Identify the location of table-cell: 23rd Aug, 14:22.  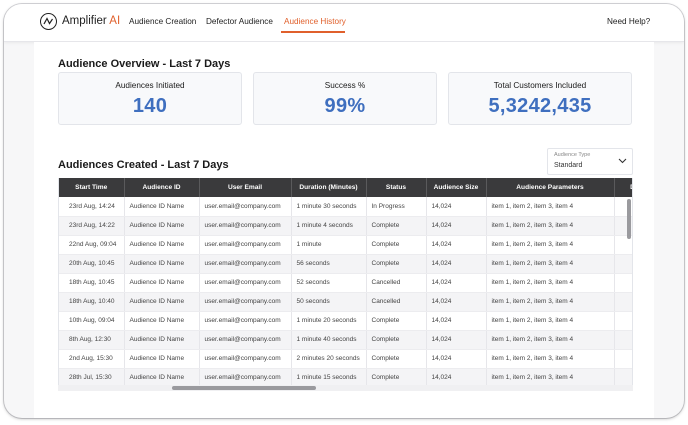
(92, 226).